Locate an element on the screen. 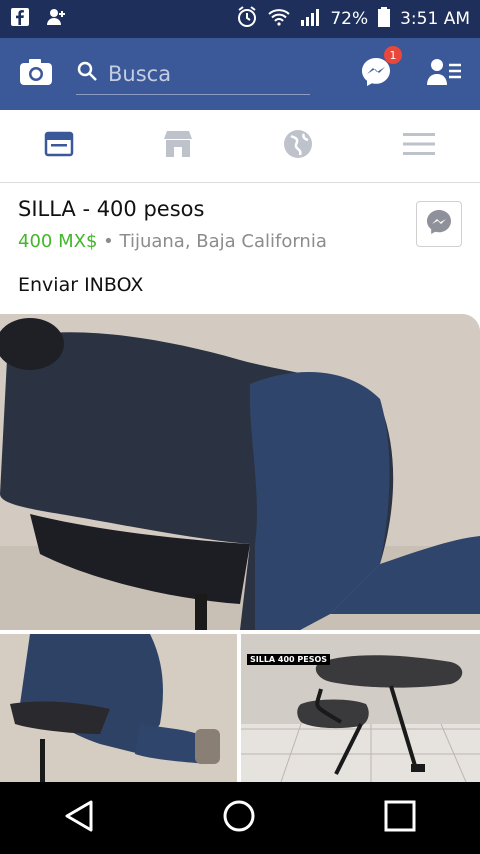  search-icon is located at coordinates (87, 73).